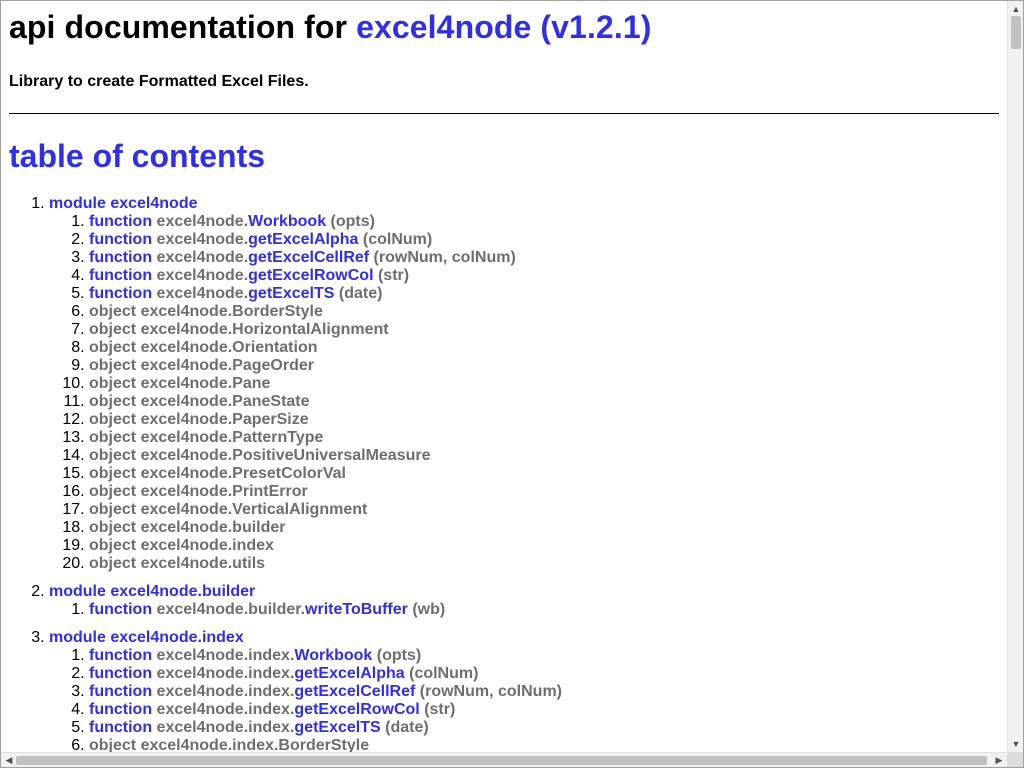 The height and width of the screenshot is (768, 1024). Describe the element at coordinates (356, 609) in the screenshot. I see `member-name-link: writeToBuffer` at that location.